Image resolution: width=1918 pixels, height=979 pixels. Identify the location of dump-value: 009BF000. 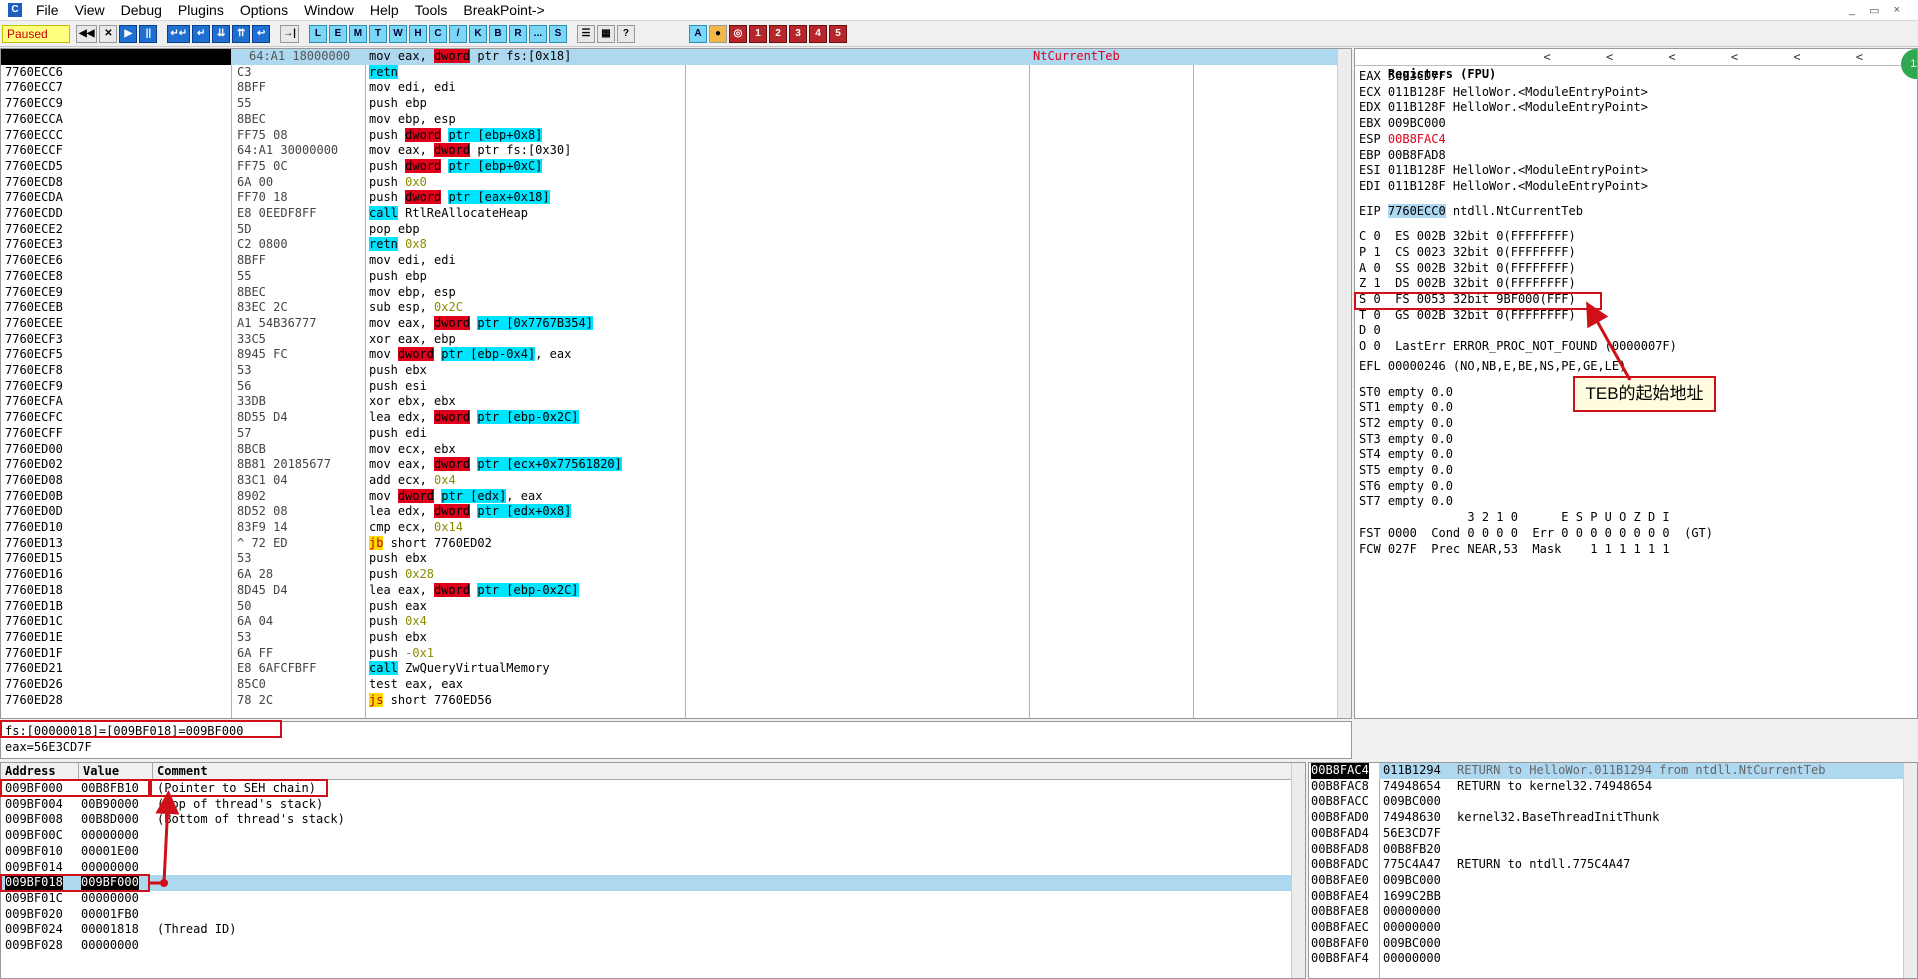
(110, 883).